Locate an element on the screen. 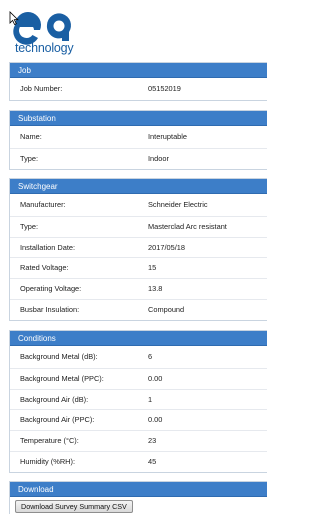 Image resolution: width=320 pixels, height=514 pixels. job-number-value: 05152019 is located at coordinates (164, 88).